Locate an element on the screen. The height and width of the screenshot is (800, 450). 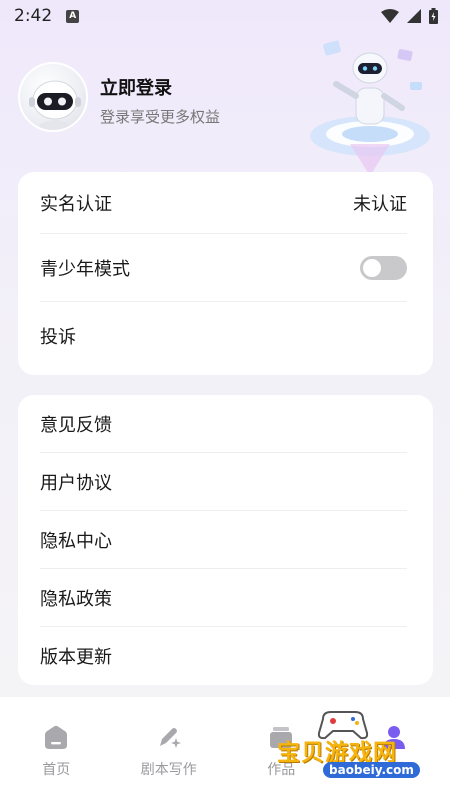
tab-home: 首页 is located at coordinates (56, 748).